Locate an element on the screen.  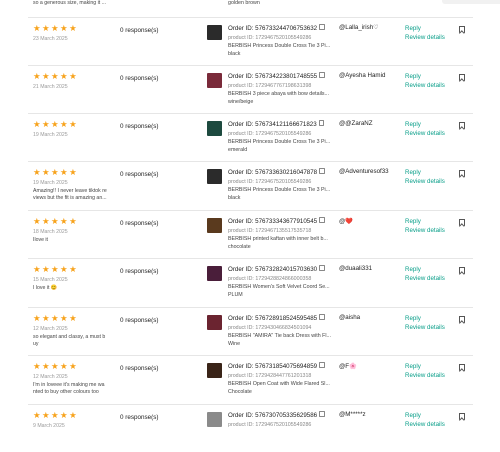
reviewer-username: @@ZaraNZ is located at coordinates (356, 123).